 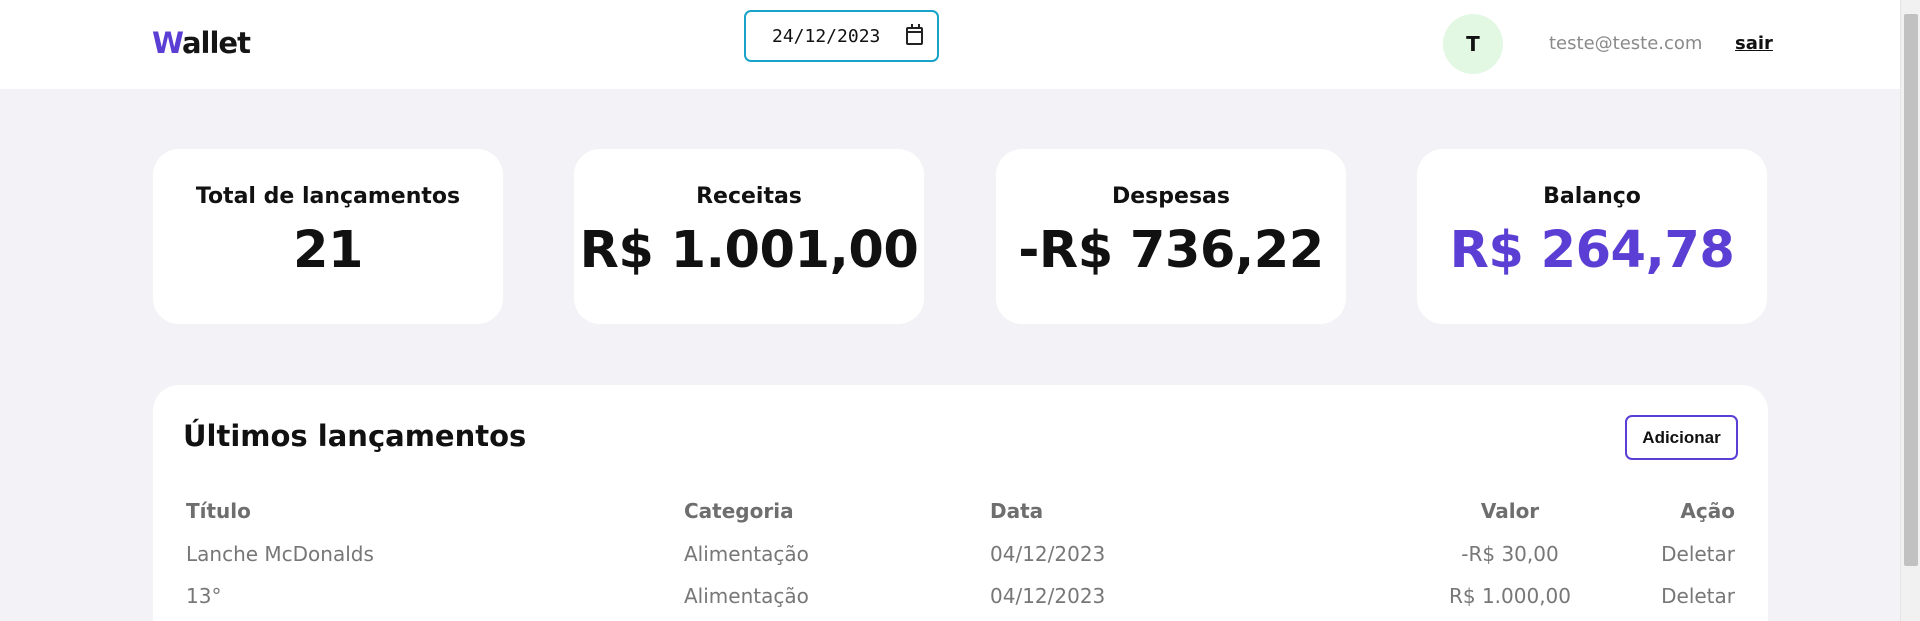 What do you see at coordinates (1473, 44) in the screenshot?
I see `avatar: T` at bounding box center [1473, 44].